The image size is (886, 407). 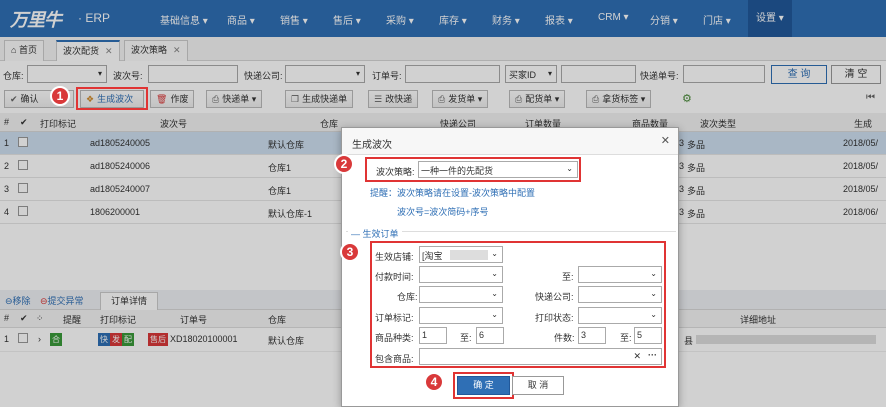 What do you see at coordinates (112, 98) in the screenshot?
I see `highlight-generate-wave` at bounding box center [112, 98].